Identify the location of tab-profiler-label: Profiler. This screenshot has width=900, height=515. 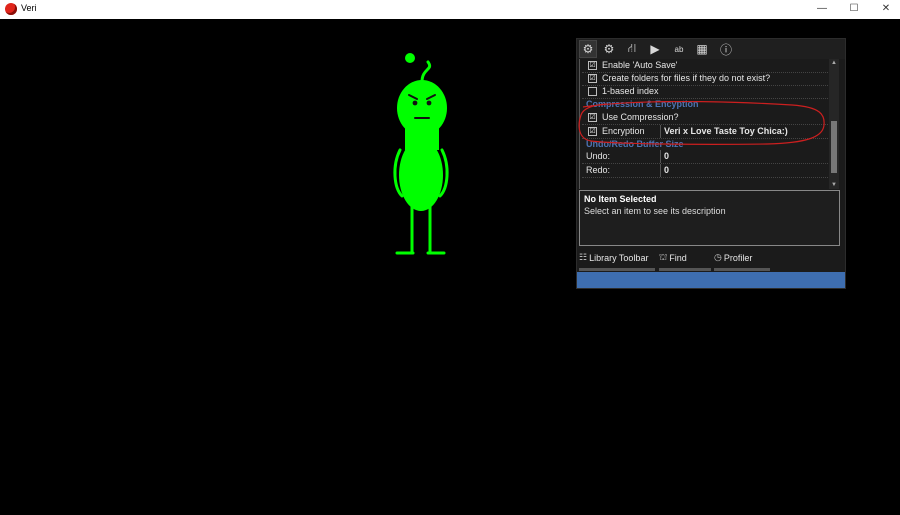
(738, 257).